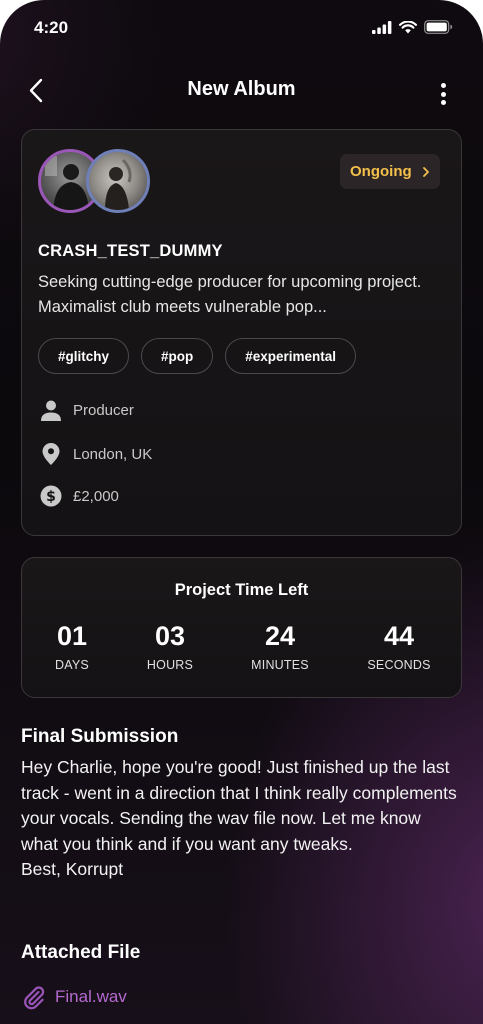 The width and height of the screenshot is (483, 1024). I want to click on battery-icon, so click(438, 27).